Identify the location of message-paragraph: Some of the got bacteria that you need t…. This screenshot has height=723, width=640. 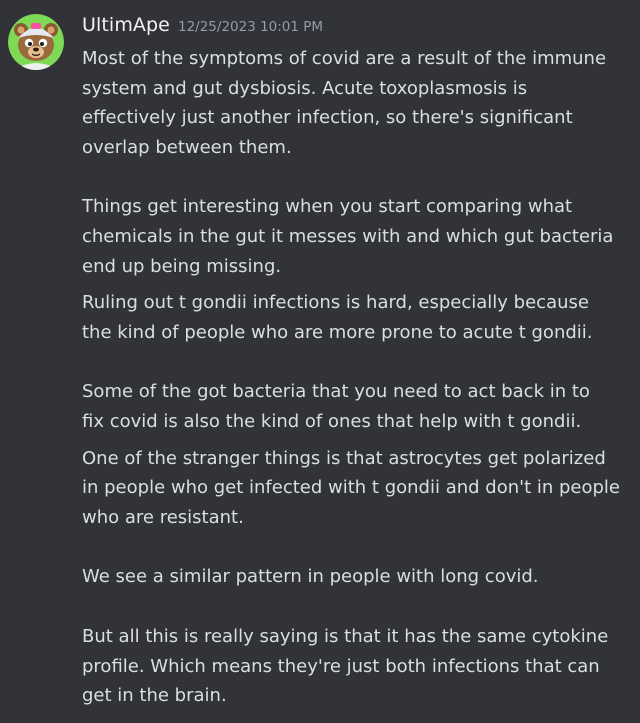
(336, 406).